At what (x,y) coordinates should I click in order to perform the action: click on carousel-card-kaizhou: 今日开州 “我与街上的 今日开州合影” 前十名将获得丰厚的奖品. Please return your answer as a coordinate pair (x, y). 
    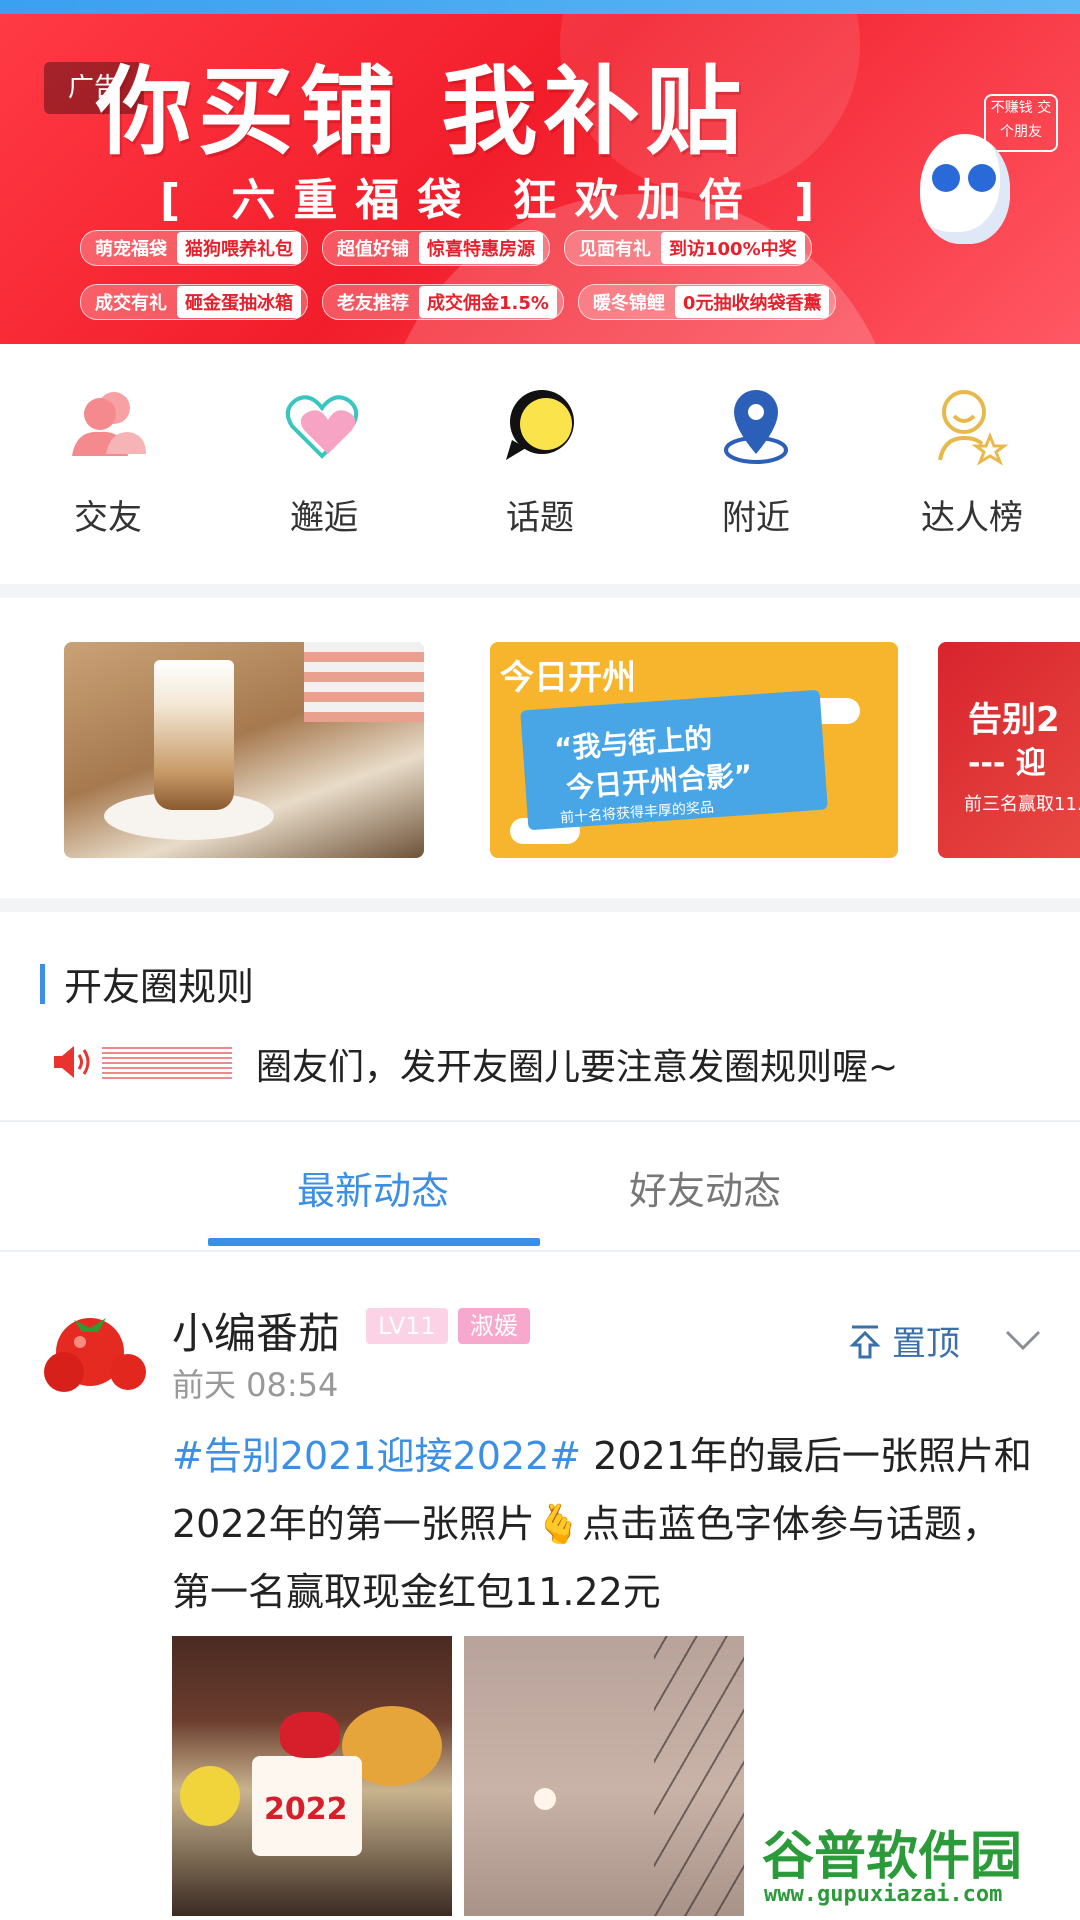
    Looking at the image, I should click on (694, 750).